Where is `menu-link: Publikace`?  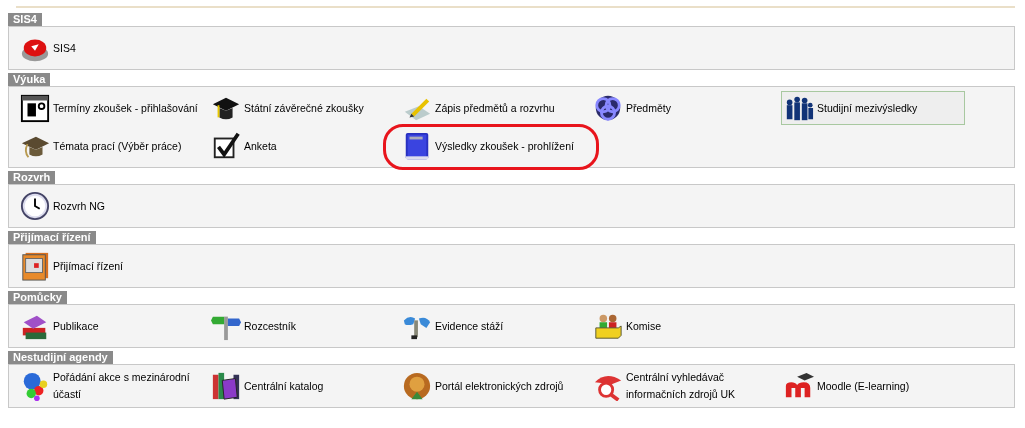
menu-link: Publikace is located at coordinates (59, 326).